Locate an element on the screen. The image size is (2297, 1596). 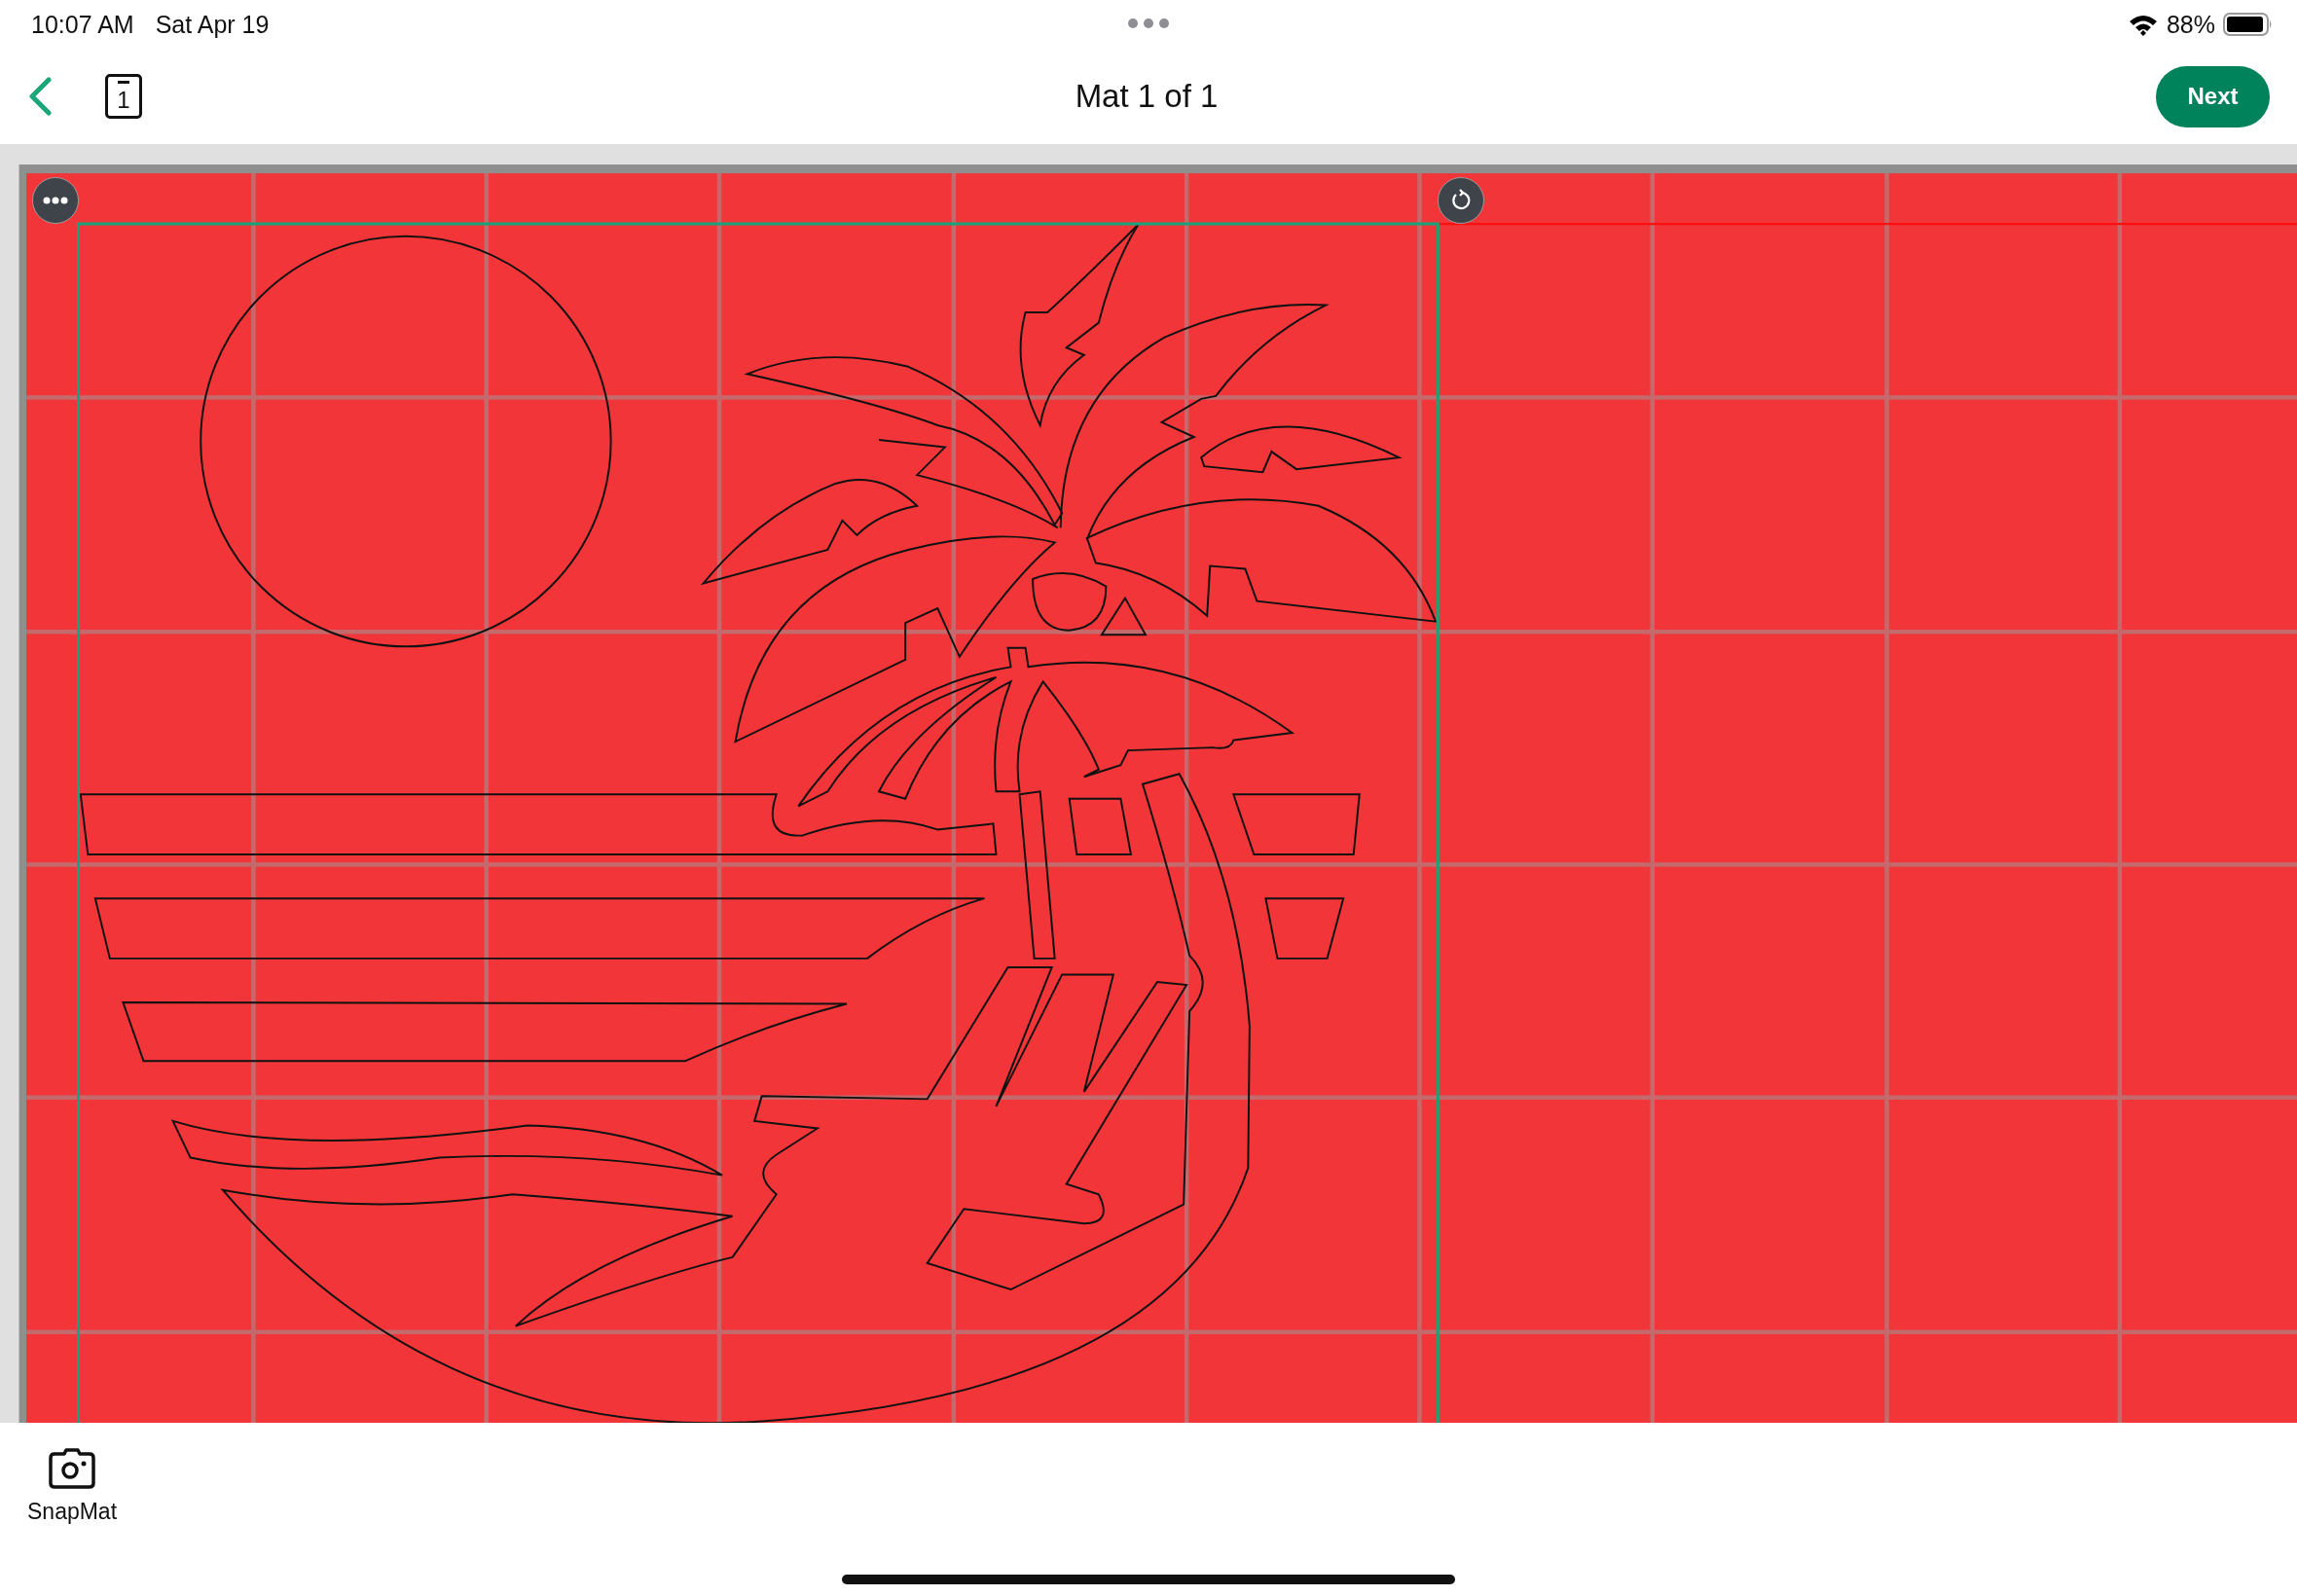
more-dots-icon is located at coordinates (55, 200).